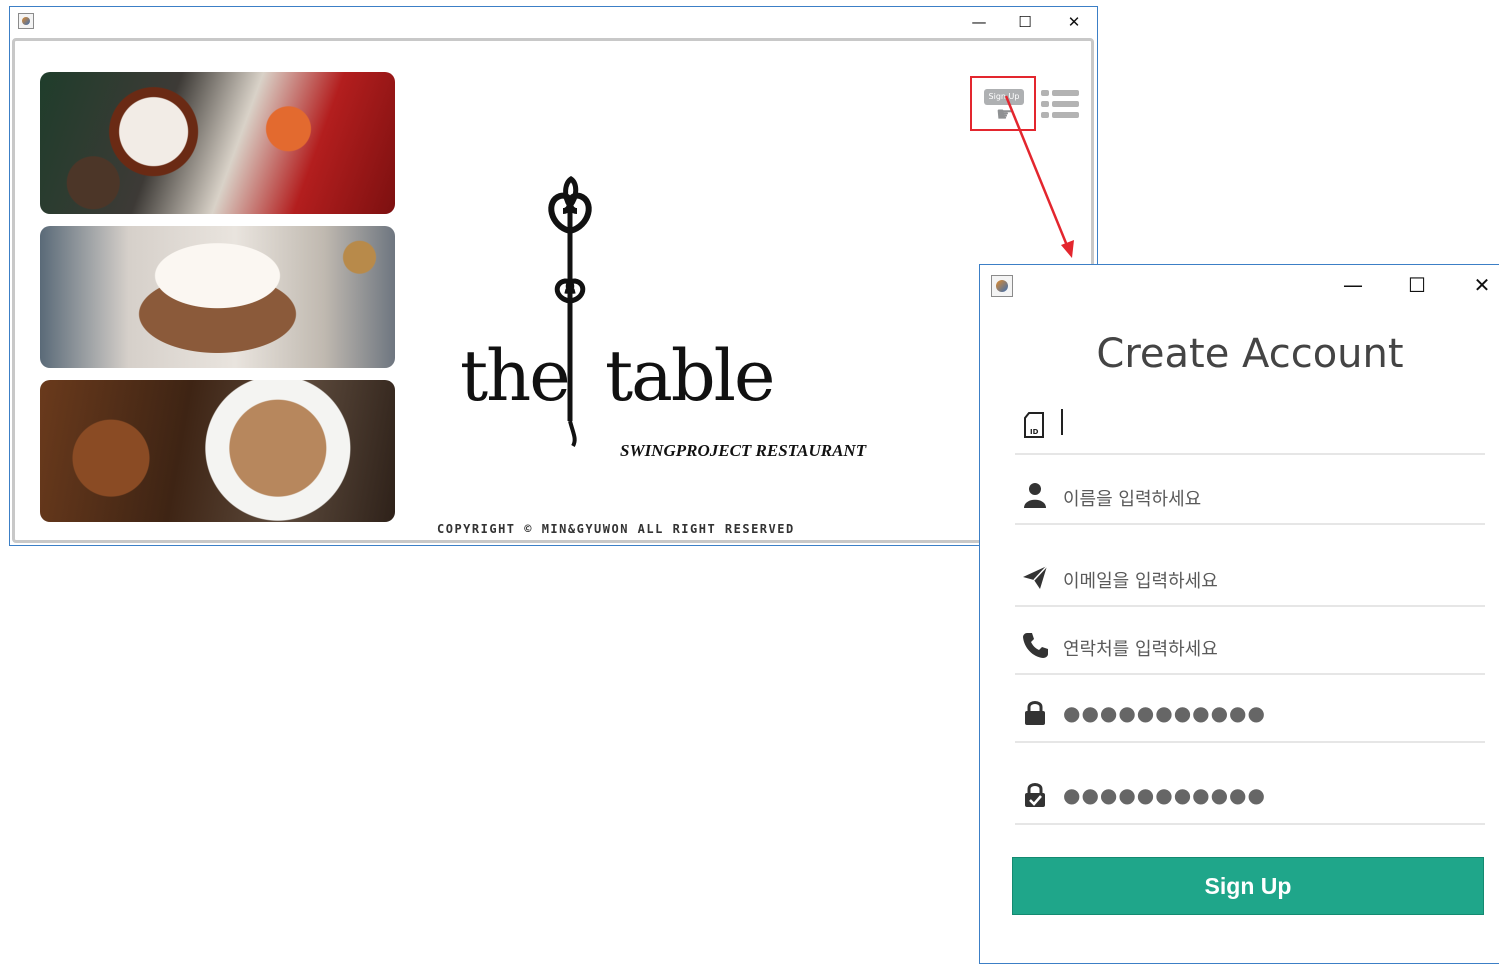 This screenshot has width=1499, height=964. What do you see at coordinates (675, 328) in the screenshot?
I see `restaurant-logo: the table SWINGPROJECT RESTAURANT` at bounding box center [675, 328].